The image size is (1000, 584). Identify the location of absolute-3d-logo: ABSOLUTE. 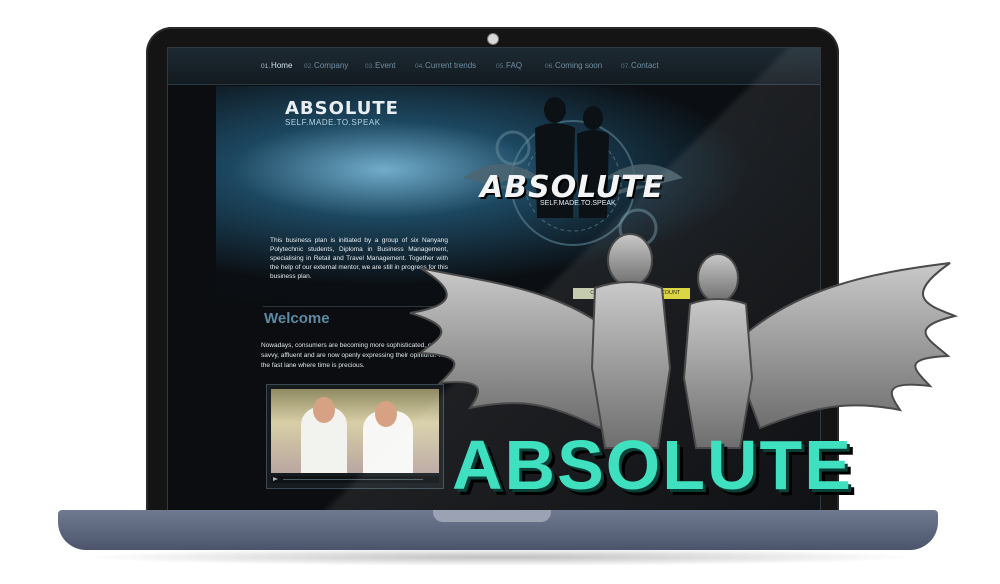
(652, 465).